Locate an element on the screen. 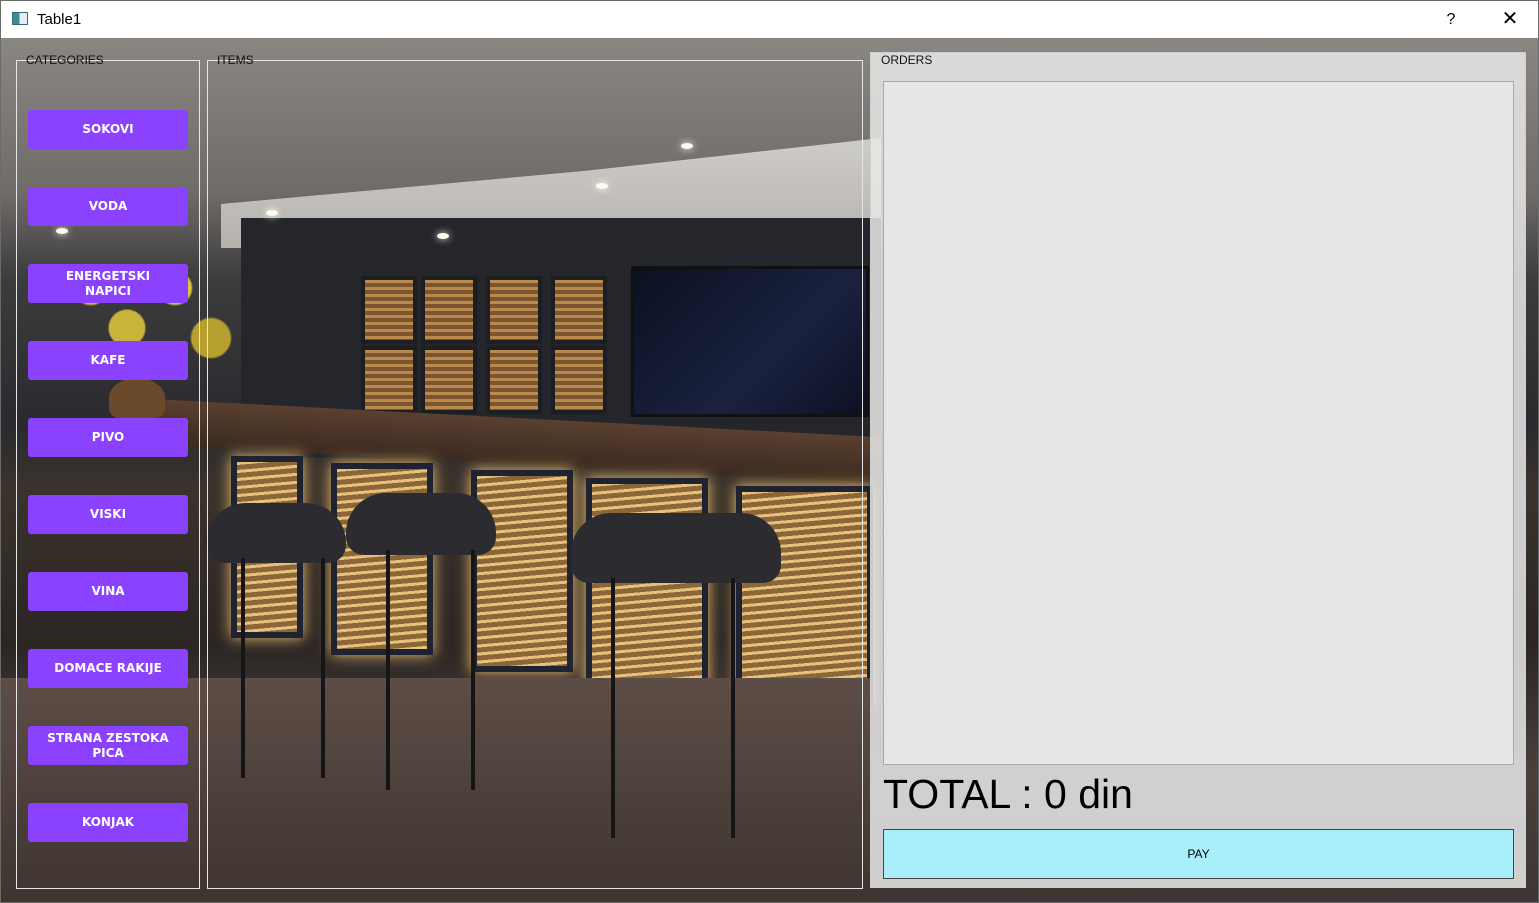  category-button-energetski-napici: ENERGETSKI NAPICI is located at coordinates (108, 283).